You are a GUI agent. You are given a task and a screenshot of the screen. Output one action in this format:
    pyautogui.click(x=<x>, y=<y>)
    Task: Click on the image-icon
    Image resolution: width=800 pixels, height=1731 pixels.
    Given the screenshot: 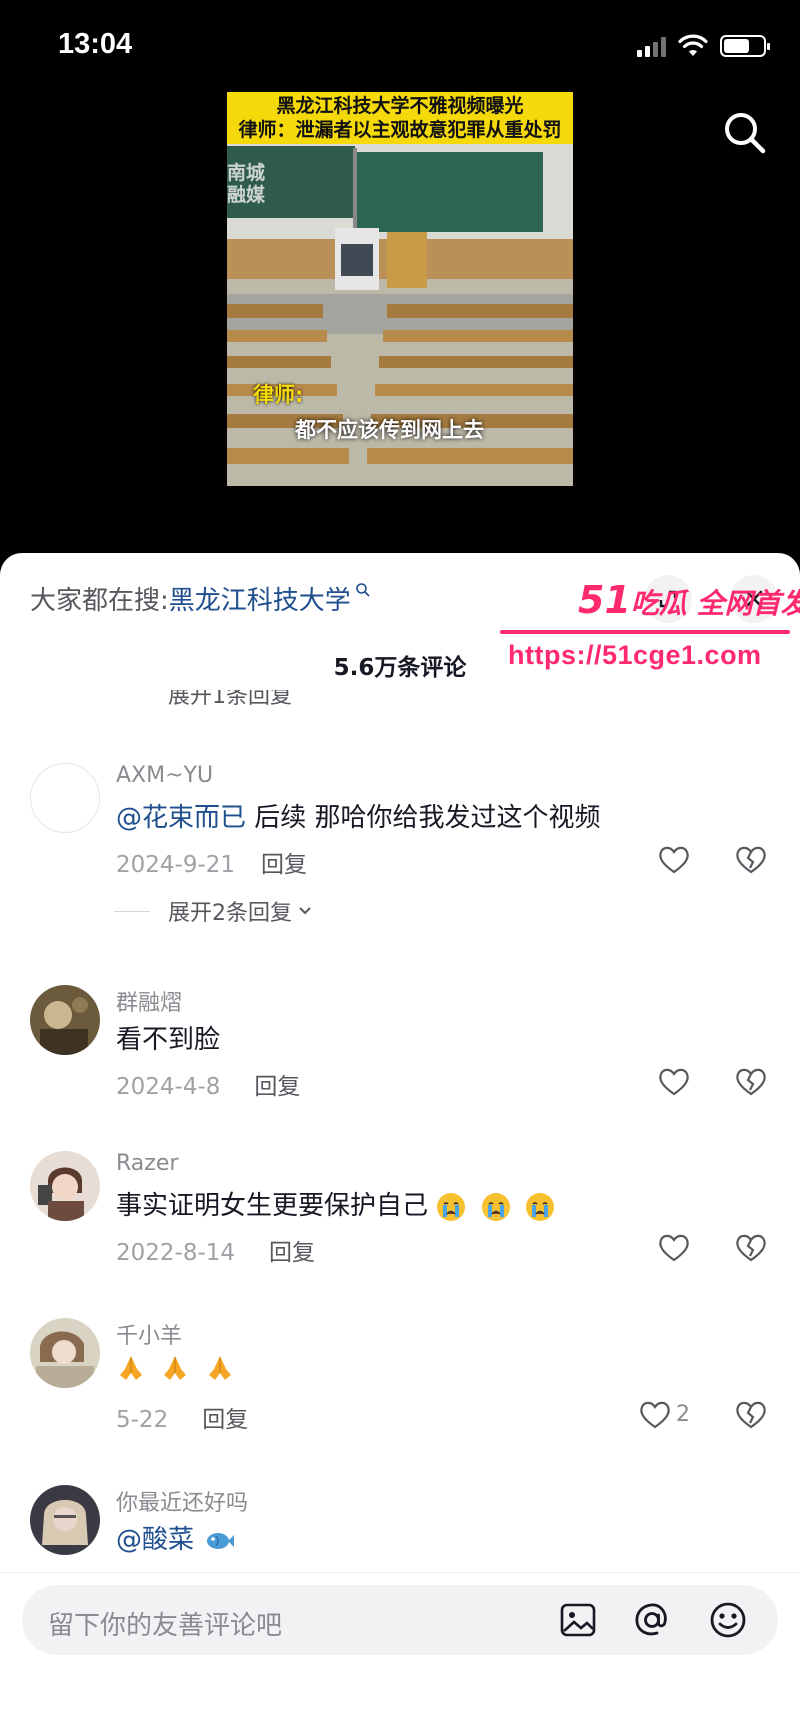 What is the action you would take?
    pyautogui.click(x=578, y=1620)
    